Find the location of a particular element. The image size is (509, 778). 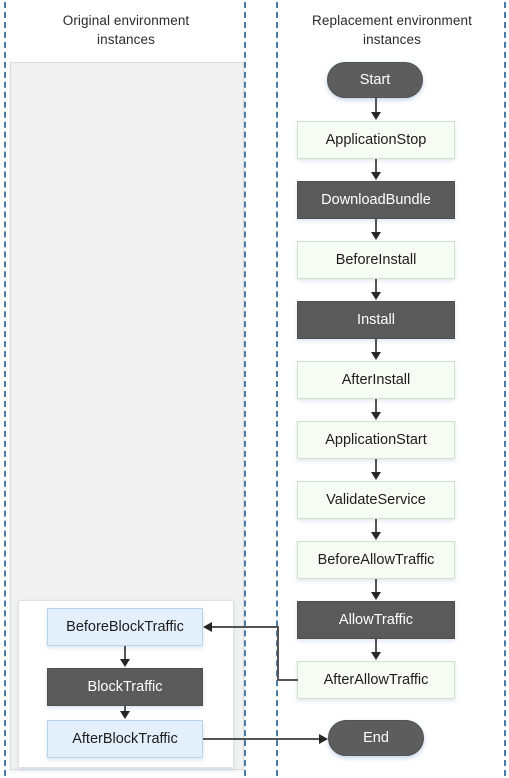

node-install: Install is located at coordinates (376, 320).